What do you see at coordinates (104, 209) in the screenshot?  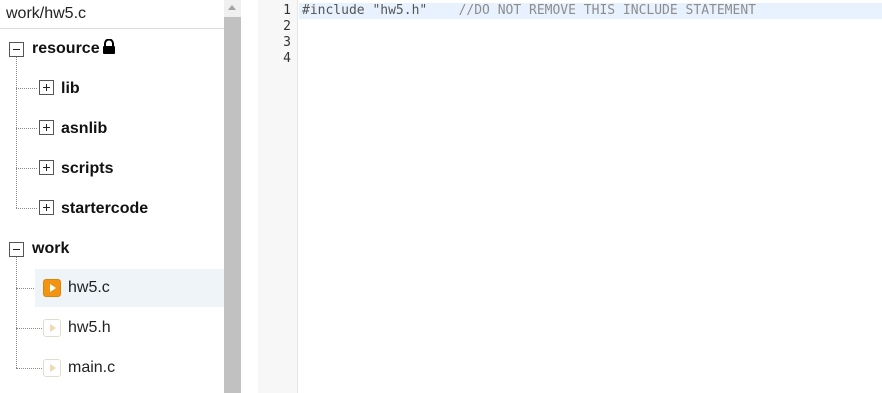 I see `folder-startercode: startercode` at bounding box center [104, 209].